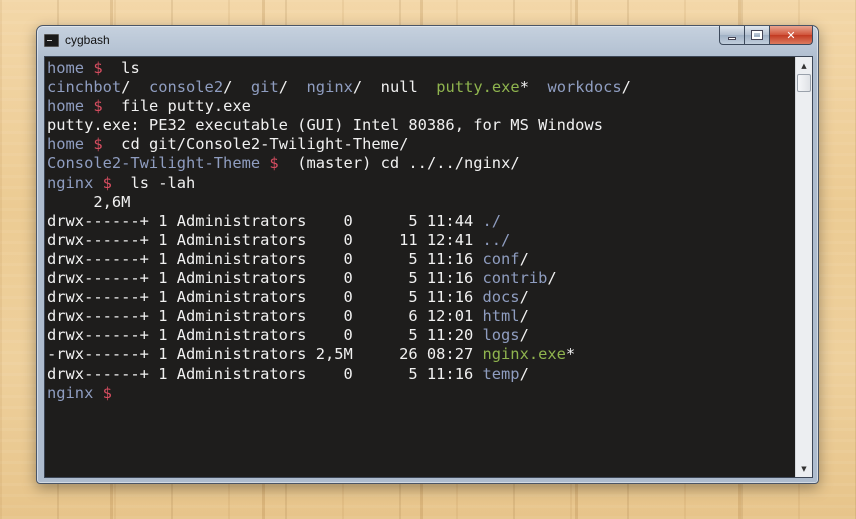  I want to click on terminal-text: cd git/Console2-Twilight-Theme/, so click(255, 144).